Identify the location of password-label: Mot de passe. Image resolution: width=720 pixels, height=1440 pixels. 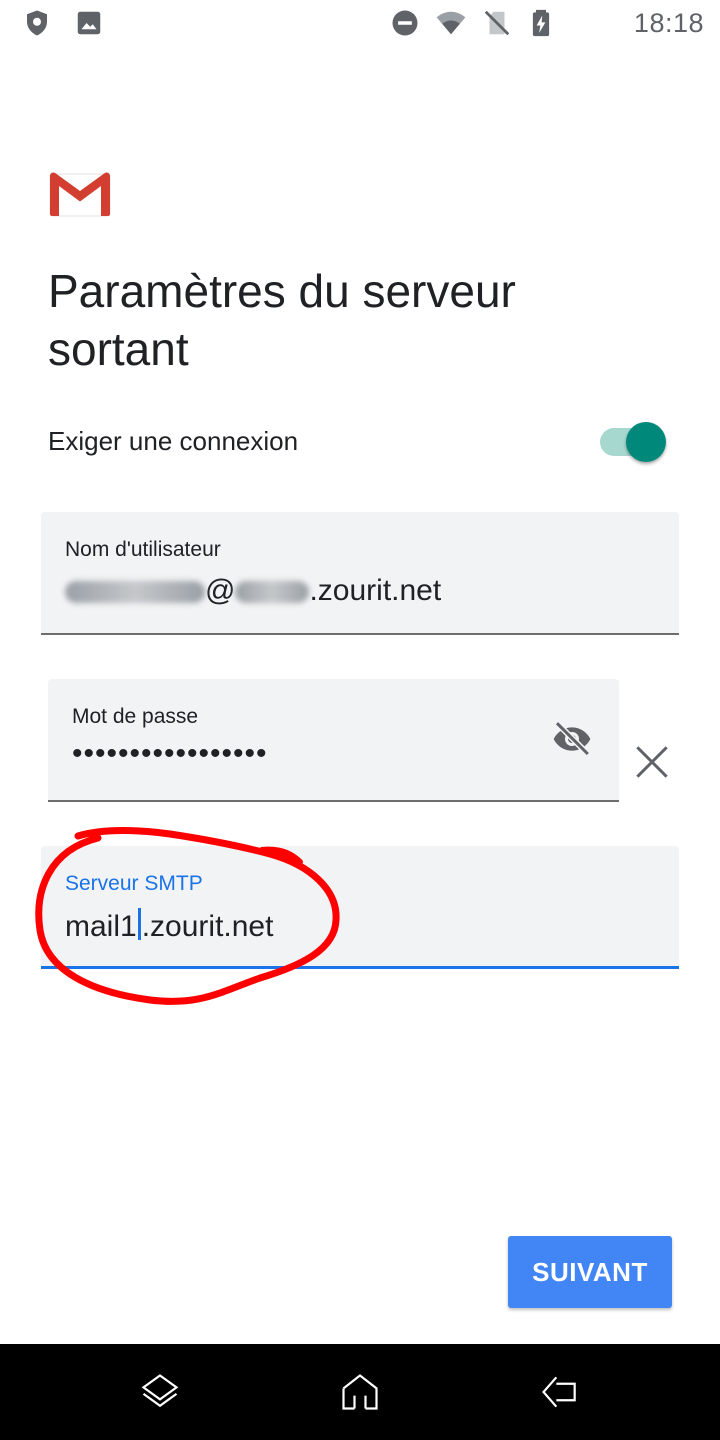
(135, 716).